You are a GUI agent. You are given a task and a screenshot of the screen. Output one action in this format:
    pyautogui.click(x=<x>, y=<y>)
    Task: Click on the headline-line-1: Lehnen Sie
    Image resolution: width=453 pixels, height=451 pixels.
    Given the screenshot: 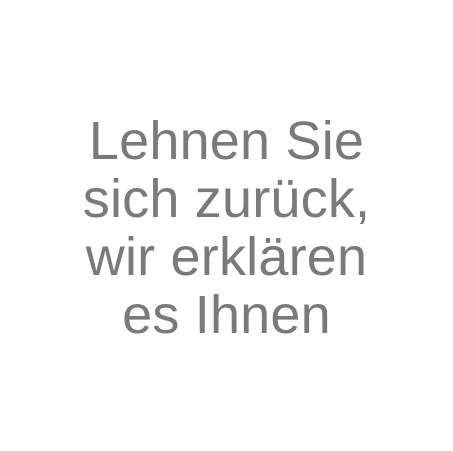 What is the action you would take?
    pyautogui.click(x=226, y=141)
    